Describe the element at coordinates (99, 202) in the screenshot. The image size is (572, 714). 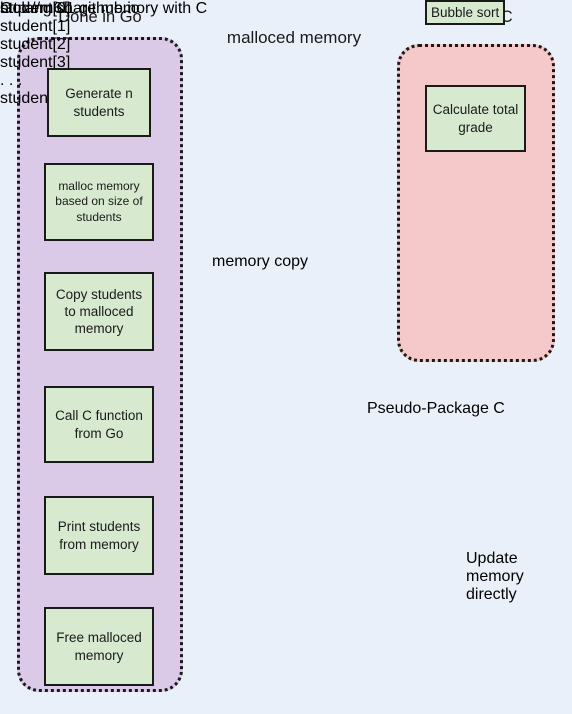
I see `process-box-malloc-memory: malloc memory based on size of students` at that location.